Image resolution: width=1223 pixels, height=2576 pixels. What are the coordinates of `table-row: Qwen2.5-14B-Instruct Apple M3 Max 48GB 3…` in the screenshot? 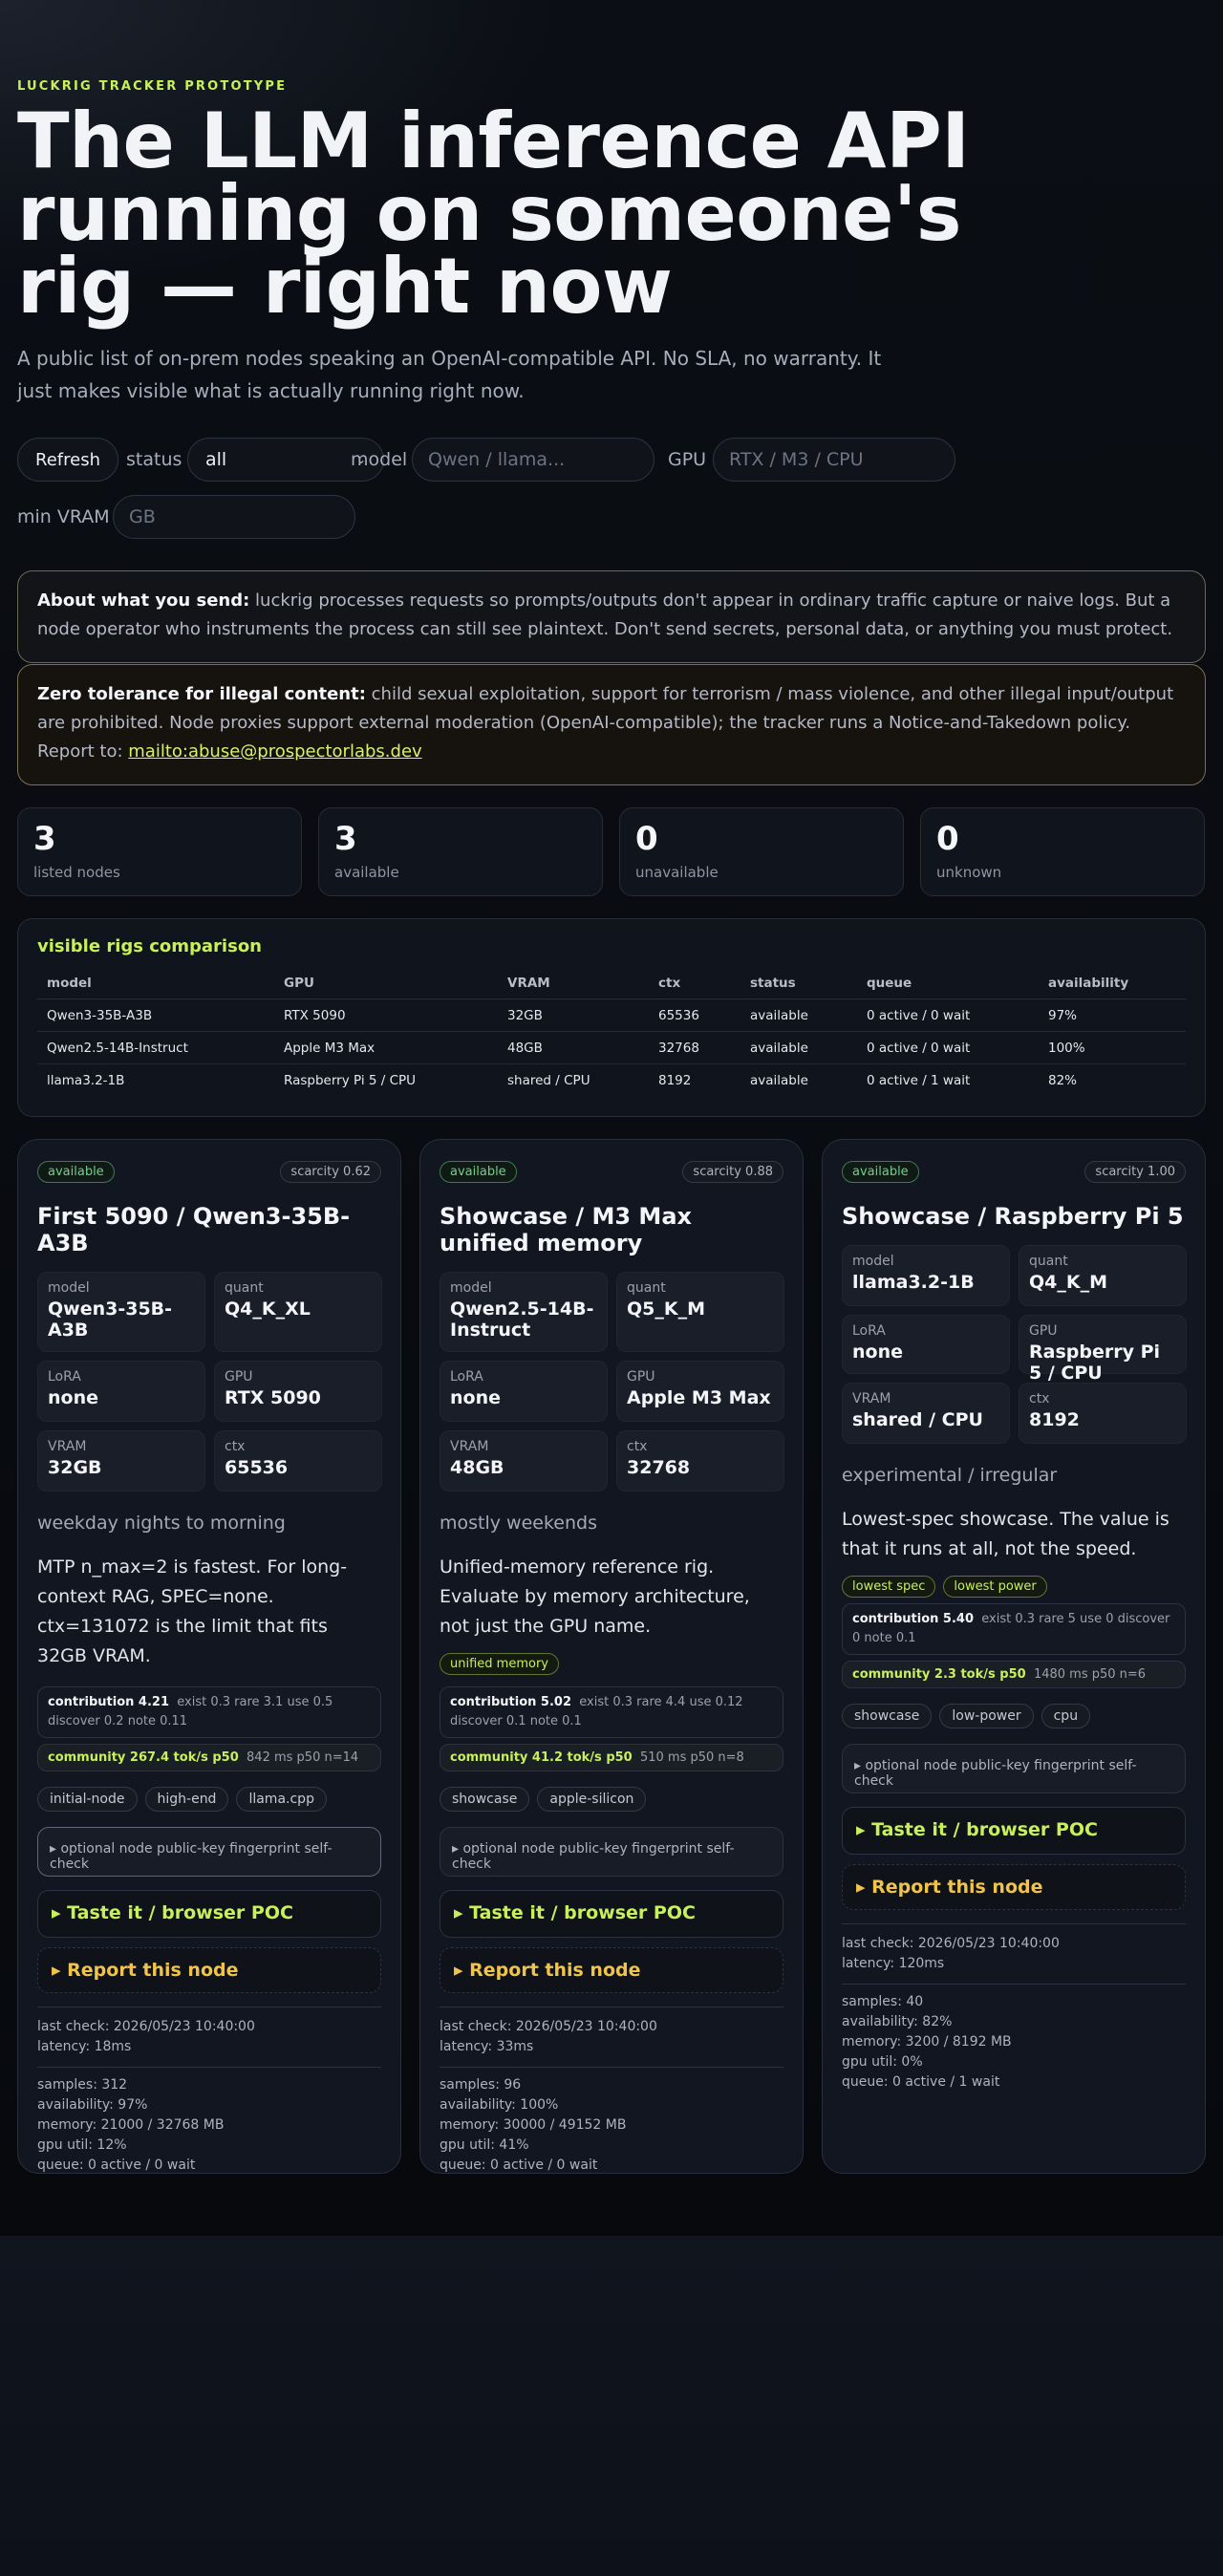 It's located at (611, 1047).